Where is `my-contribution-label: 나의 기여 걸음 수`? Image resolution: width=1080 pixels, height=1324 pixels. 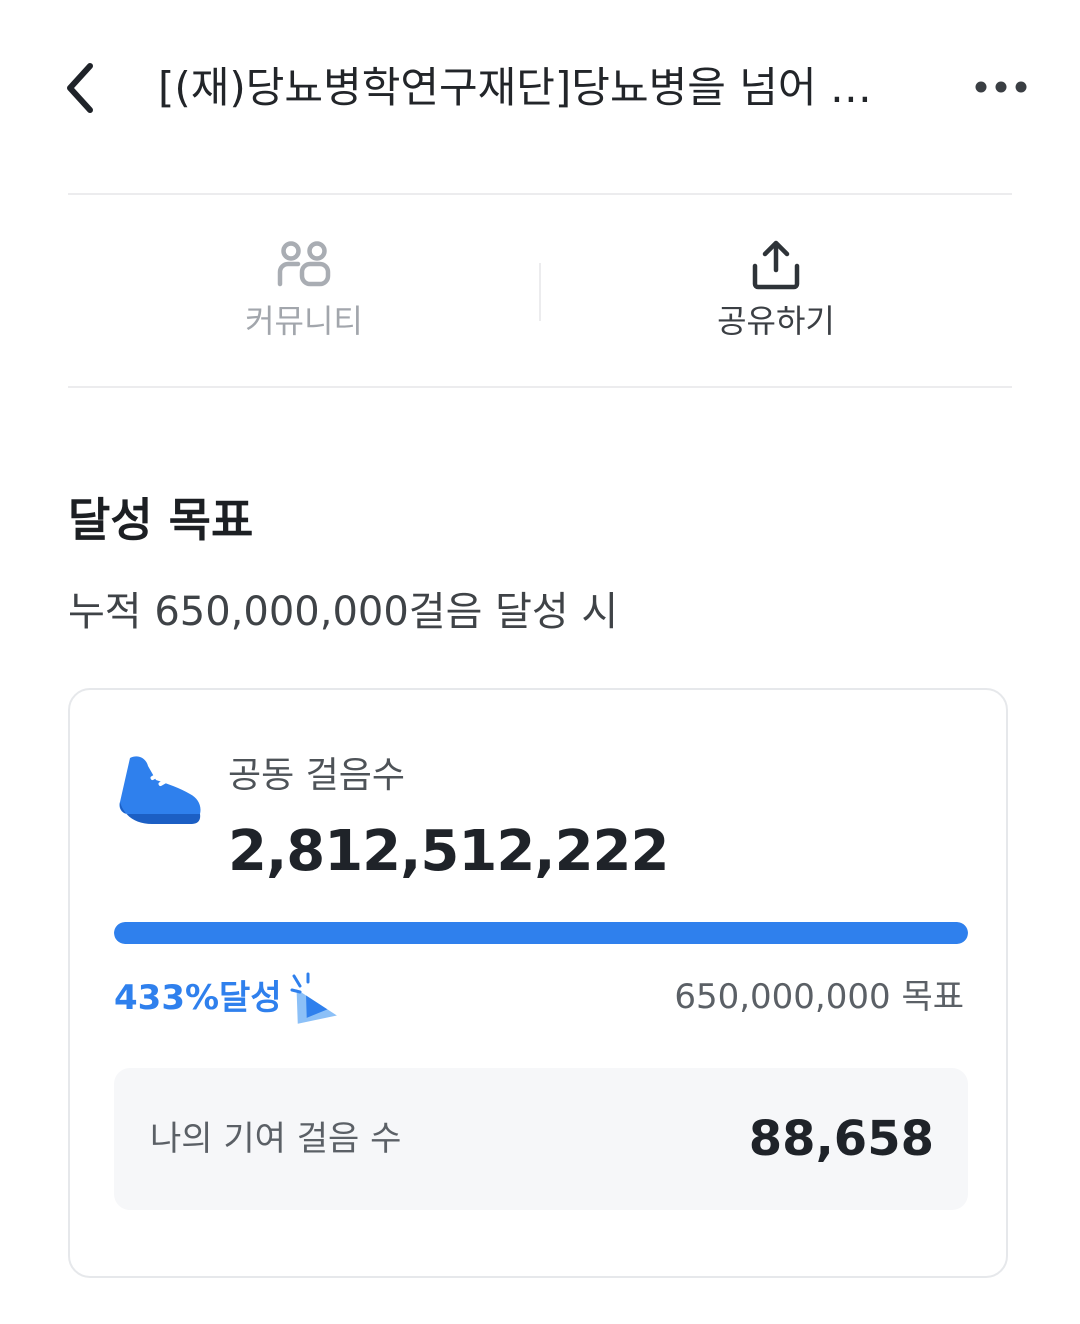 my-contribution-label: 나의 기여 걸음 수 is located at coordinates (276, 1139).